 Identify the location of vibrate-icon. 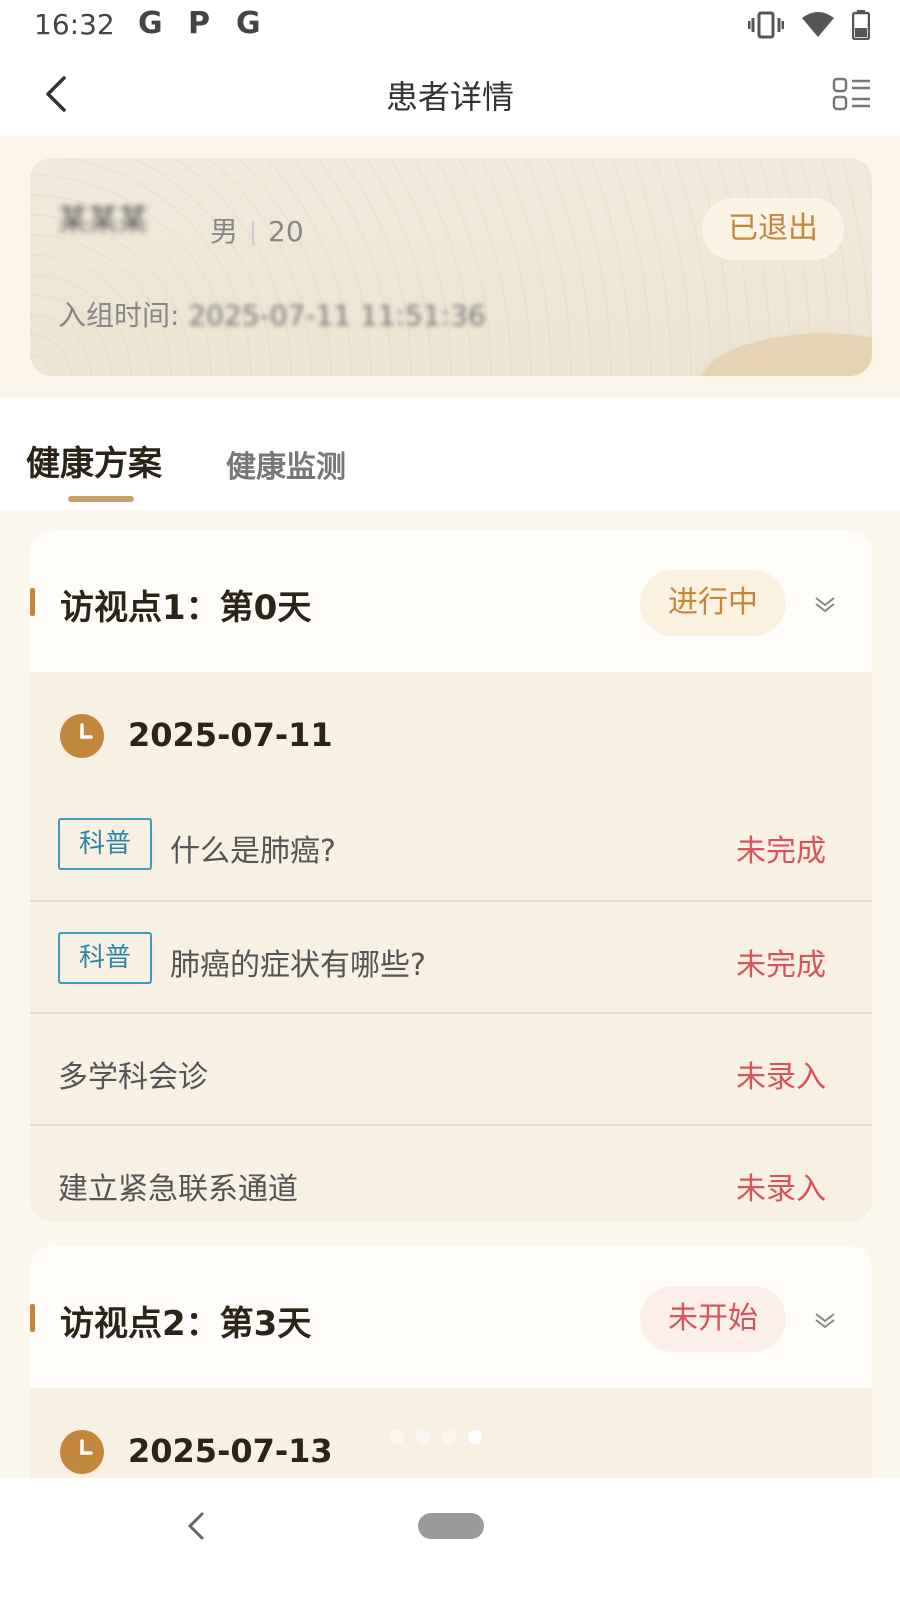
(766, 25).